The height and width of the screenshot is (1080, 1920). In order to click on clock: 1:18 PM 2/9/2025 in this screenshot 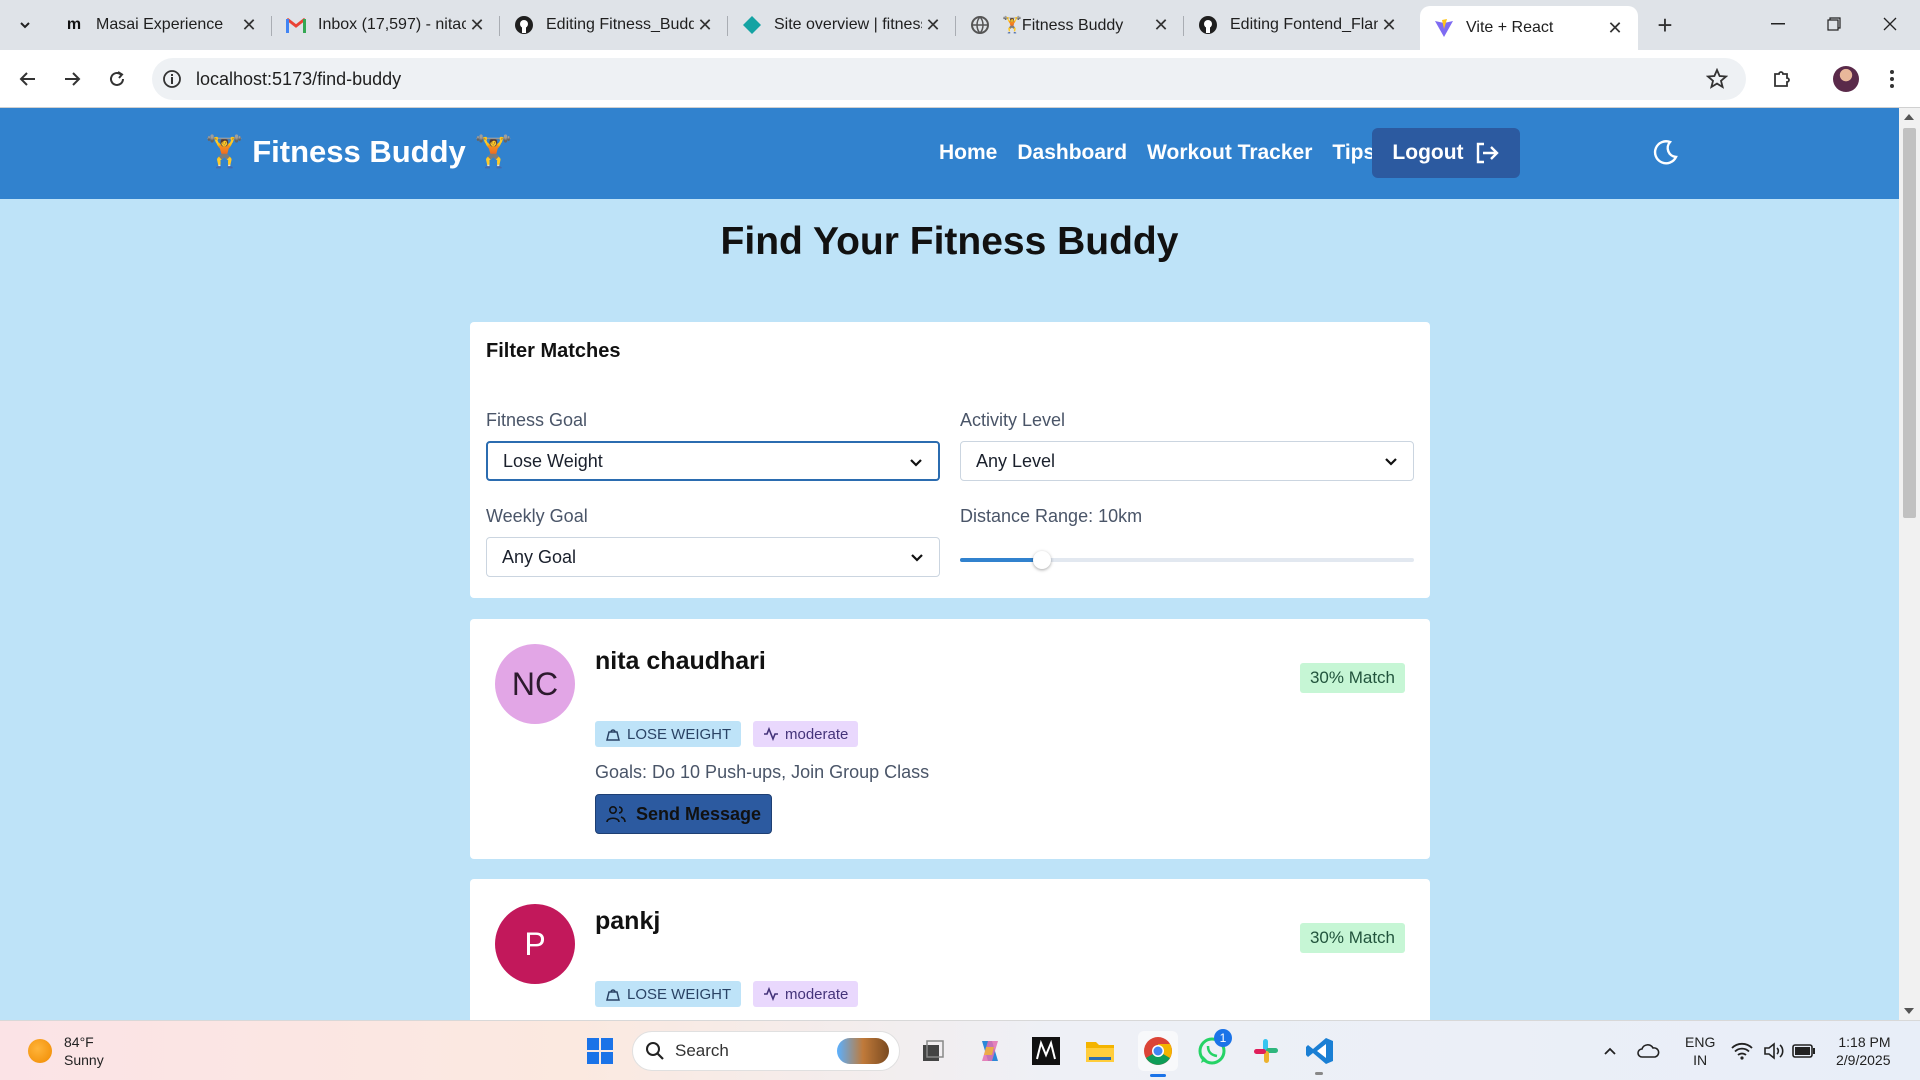, I will do `click(1863, 1051)`.